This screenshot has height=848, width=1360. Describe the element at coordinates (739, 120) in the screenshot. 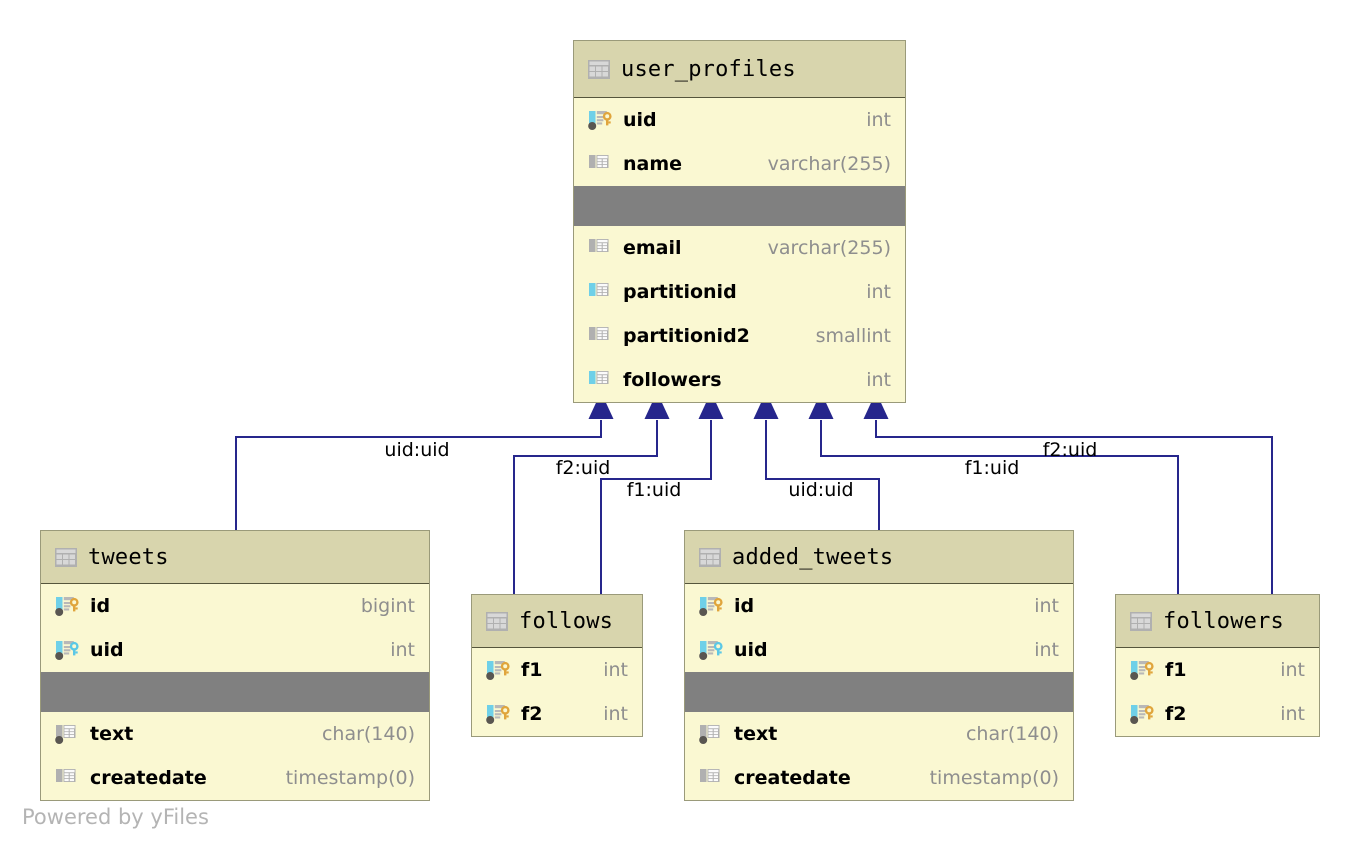

I see `column-row-user_profiles-uid: uid int` at that location.